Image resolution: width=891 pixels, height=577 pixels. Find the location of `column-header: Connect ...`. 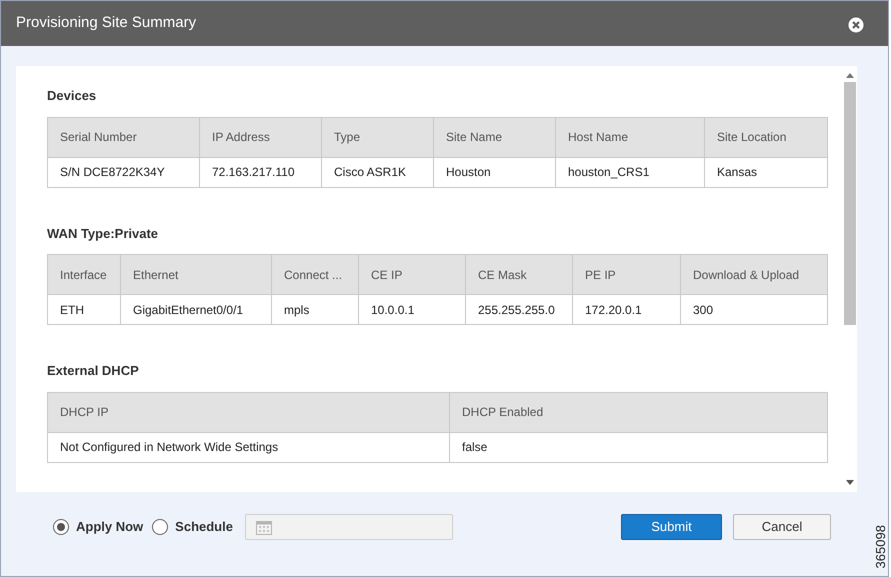

column-header: Connect ... is located at coordinates (315, 274).